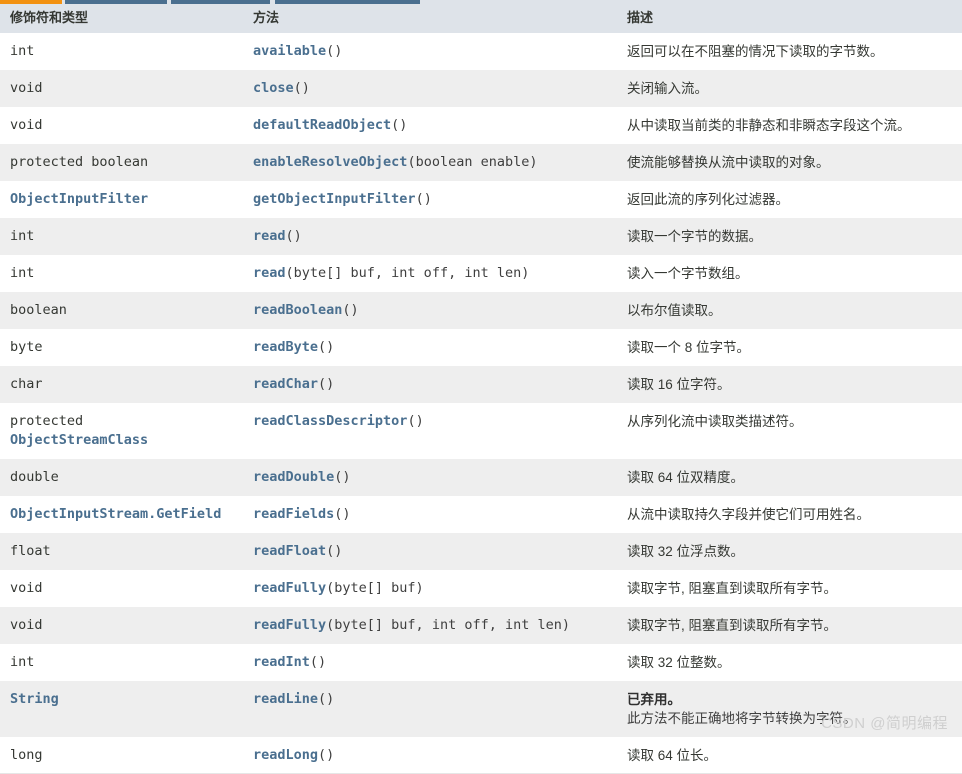 The height and width of the screenshot is (774, 962). I want to click on column-header-description: 描述, so click(789, 18).